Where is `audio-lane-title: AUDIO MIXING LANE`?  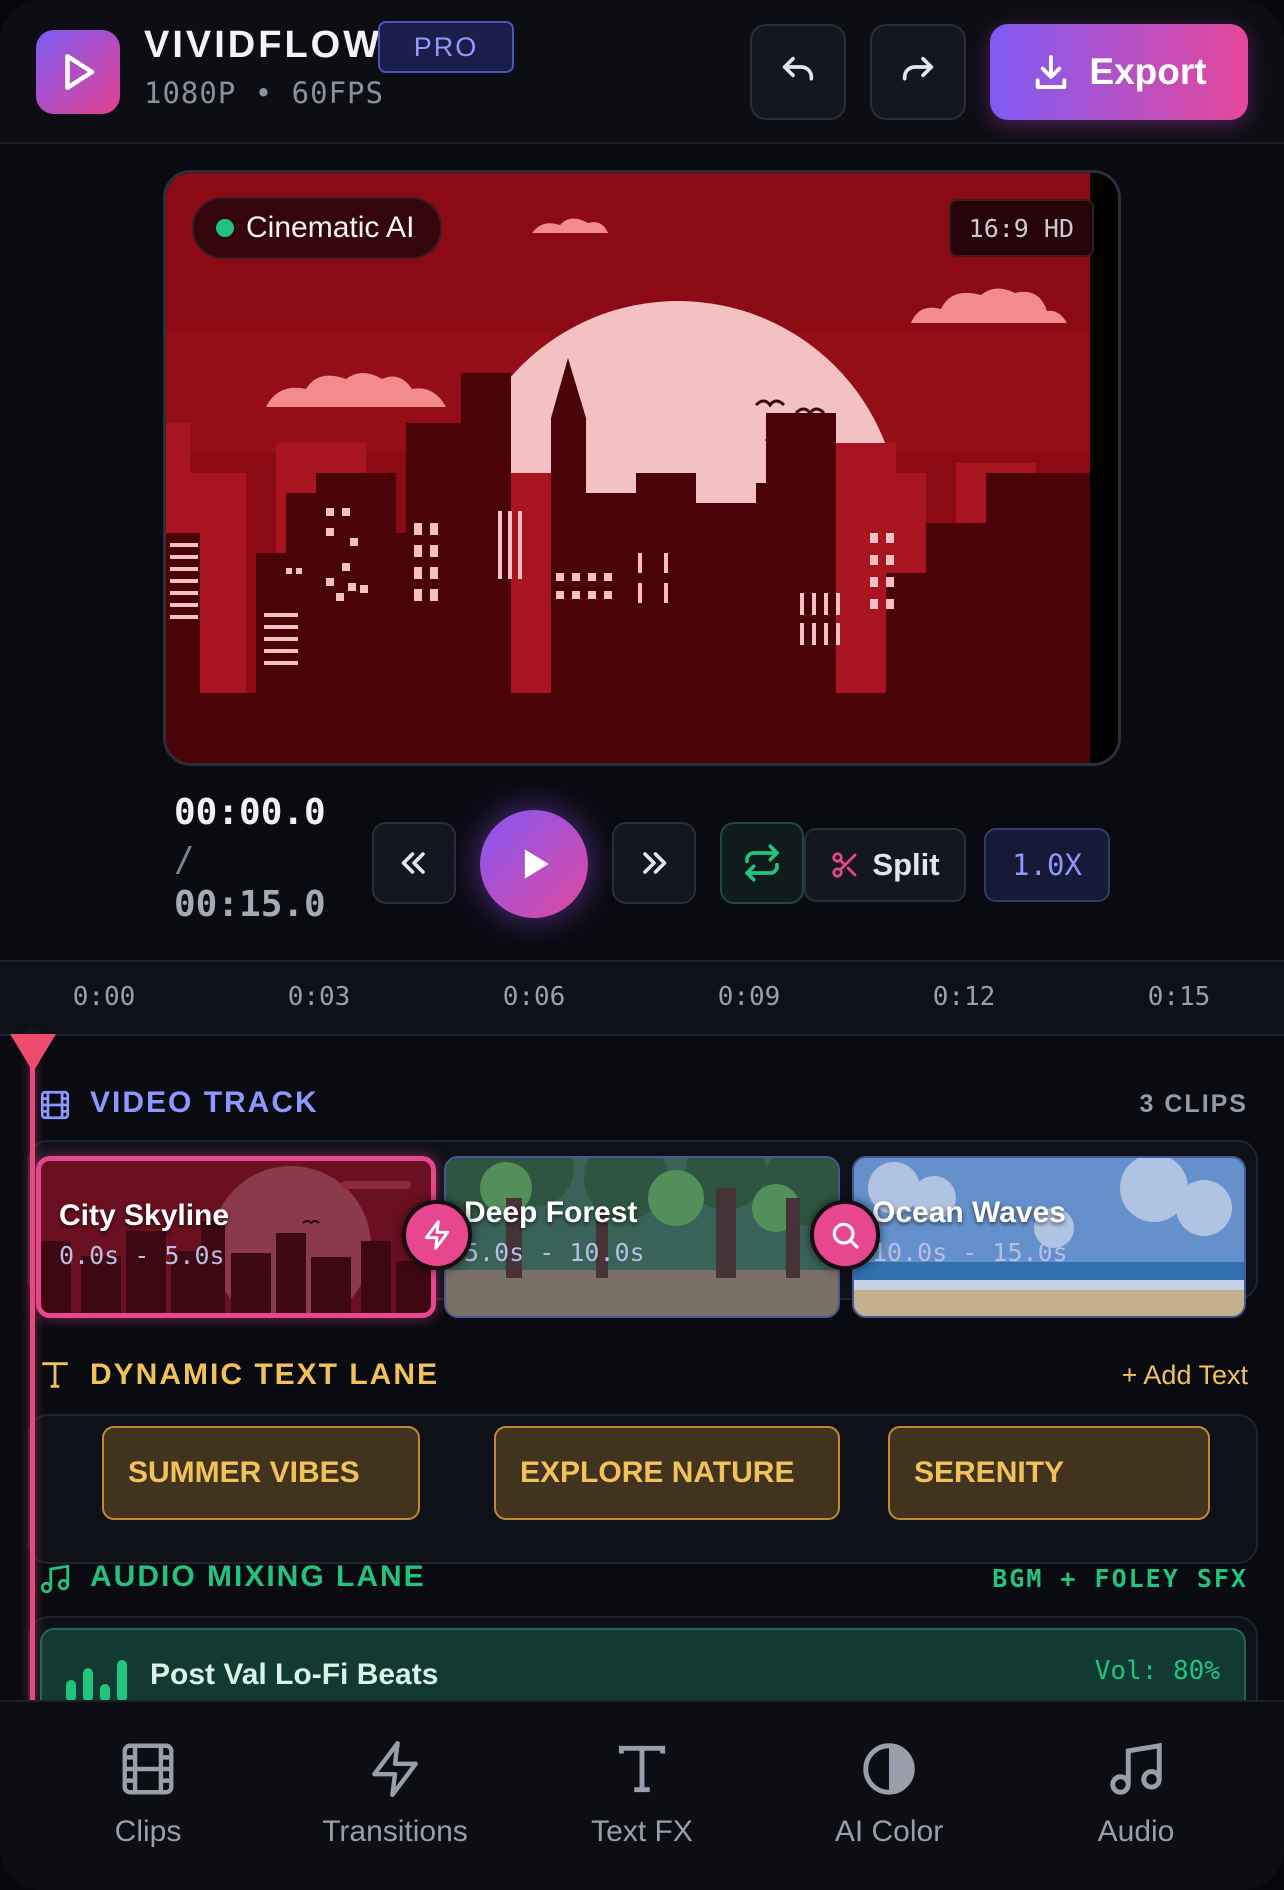 audio-lane-title: AUDIO MIXING LANE is located at coordinates (258, 1576).